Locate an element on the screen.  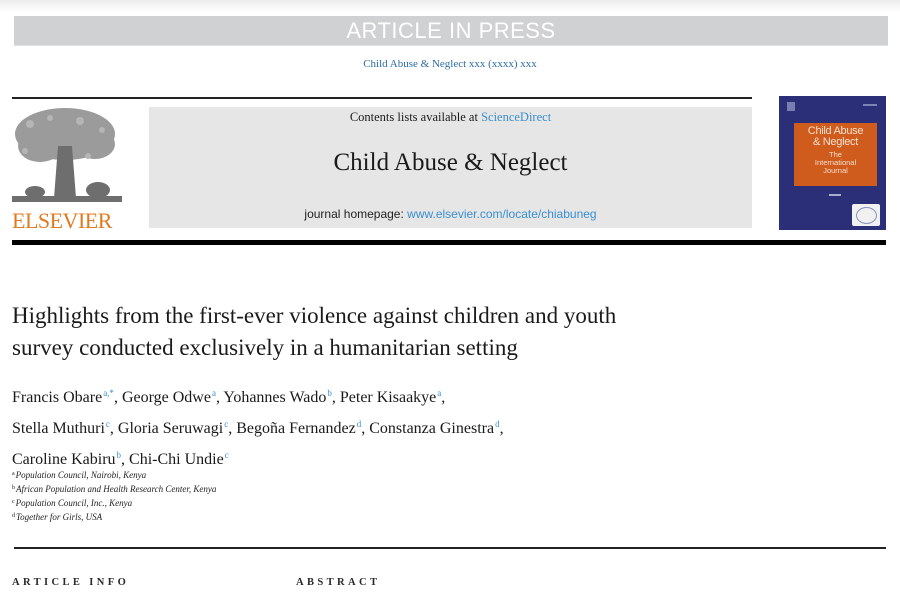
author: Gloria Seruwagic is located at coordinates (173, 428).